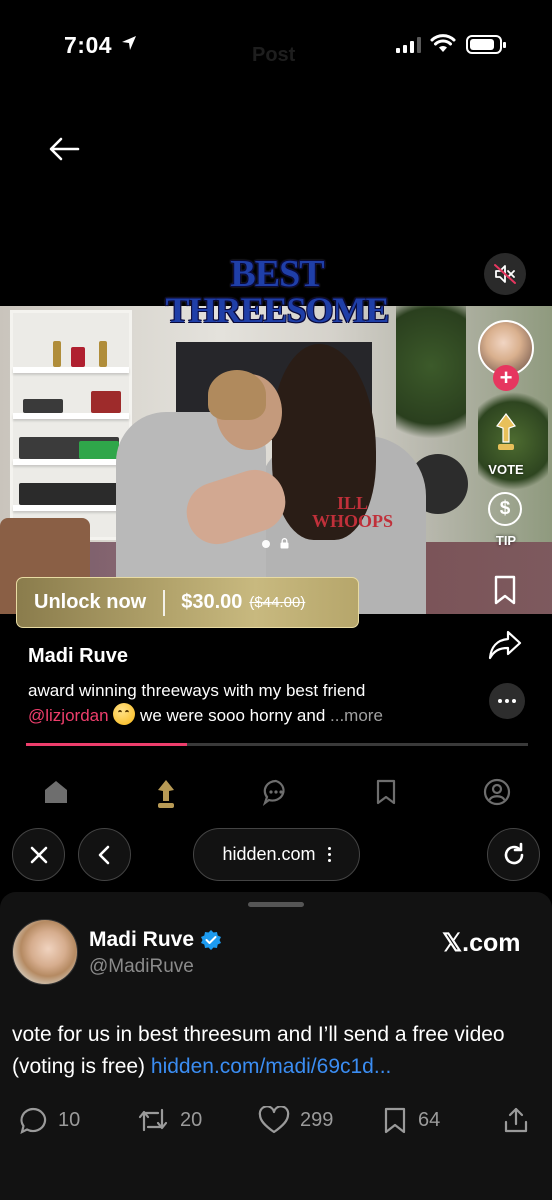  What do you see at coordinates (164, 602) in the screenshot?
I see `unlock-divider` at bounding box center [164, 602].